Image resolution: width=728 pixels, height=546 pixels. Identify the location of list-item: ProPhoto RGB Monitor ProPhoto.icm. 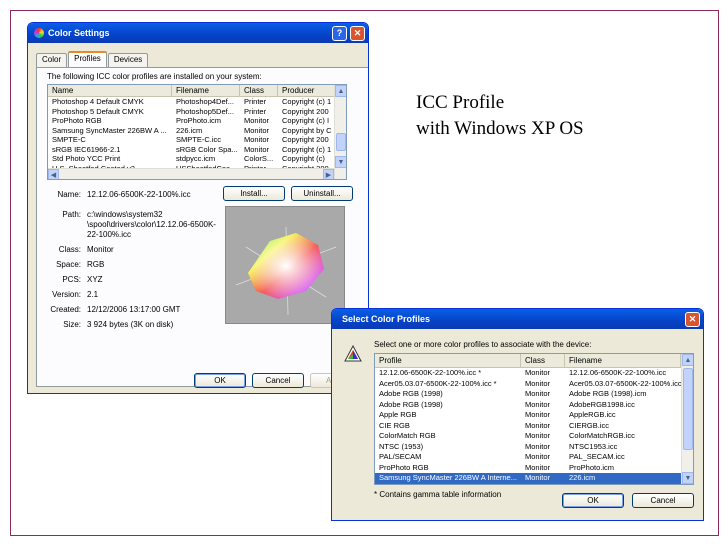
(534, 468).